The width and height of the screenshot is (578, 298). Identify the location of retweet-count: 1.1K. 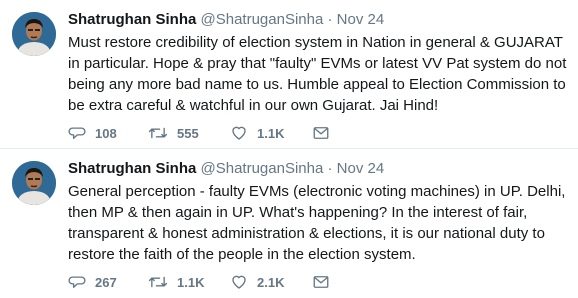
(191, 282).